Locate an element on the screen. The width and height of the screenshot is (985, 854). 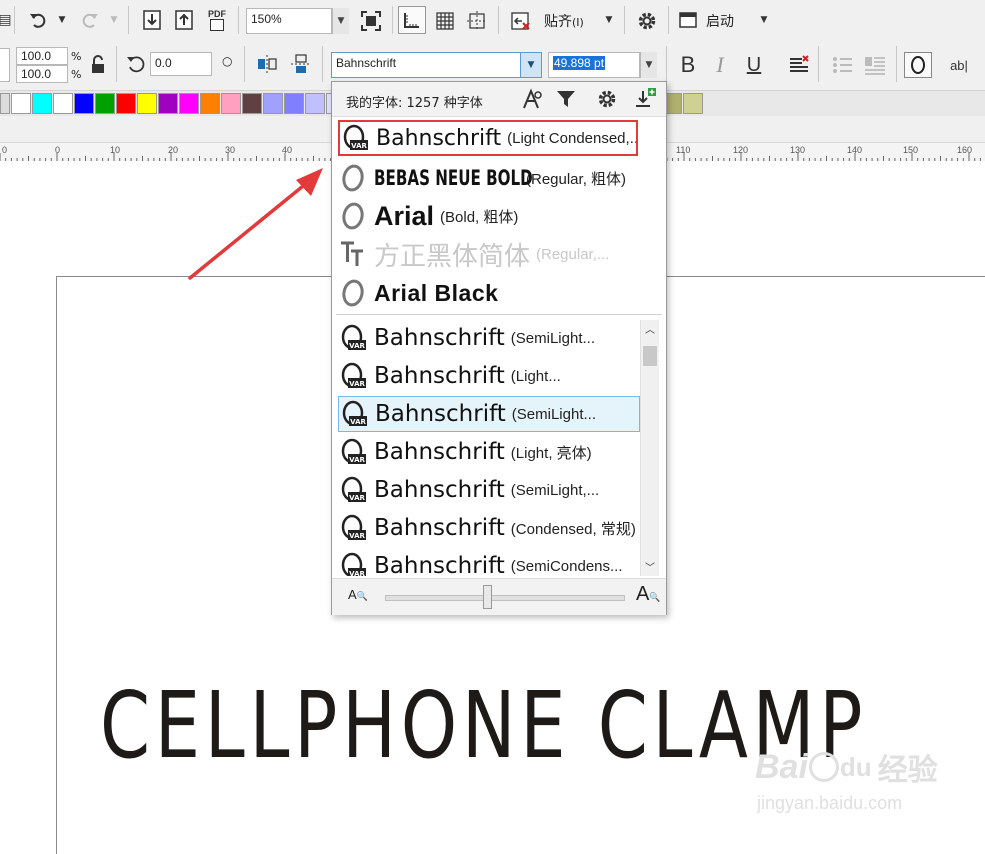
recent-font-item: Arial Black is located at coordinates (490, 293).